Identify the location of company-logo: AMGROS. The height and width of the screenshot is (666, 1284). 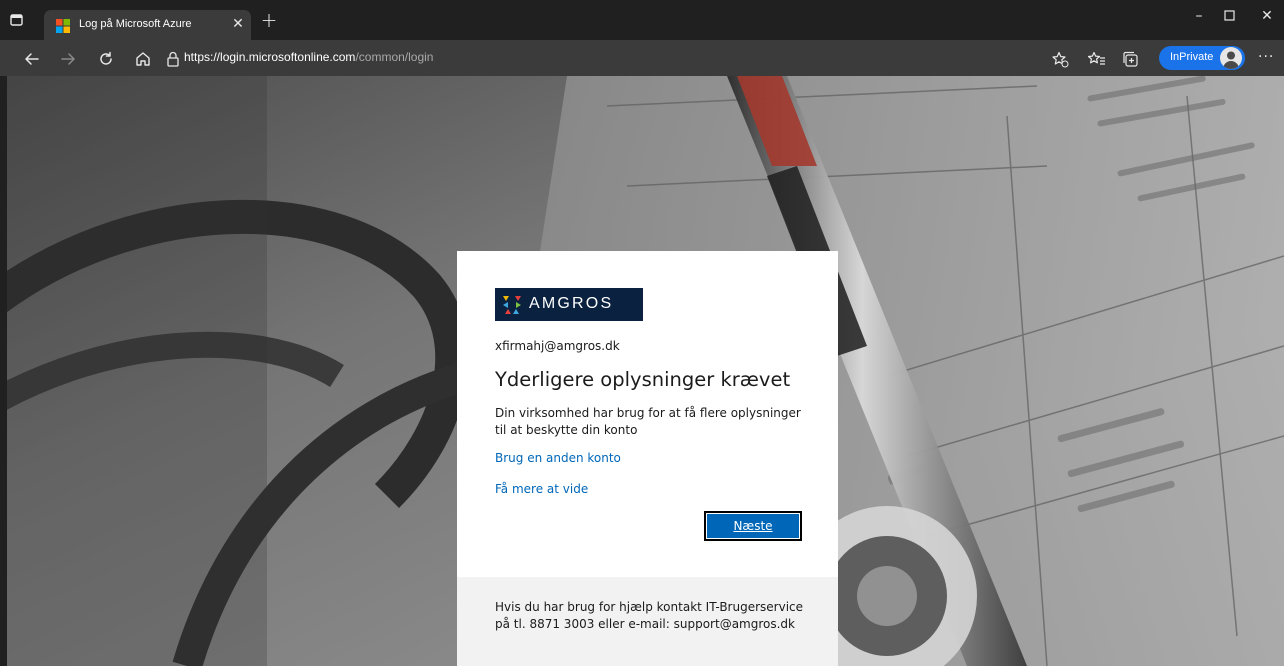
(569, 304).